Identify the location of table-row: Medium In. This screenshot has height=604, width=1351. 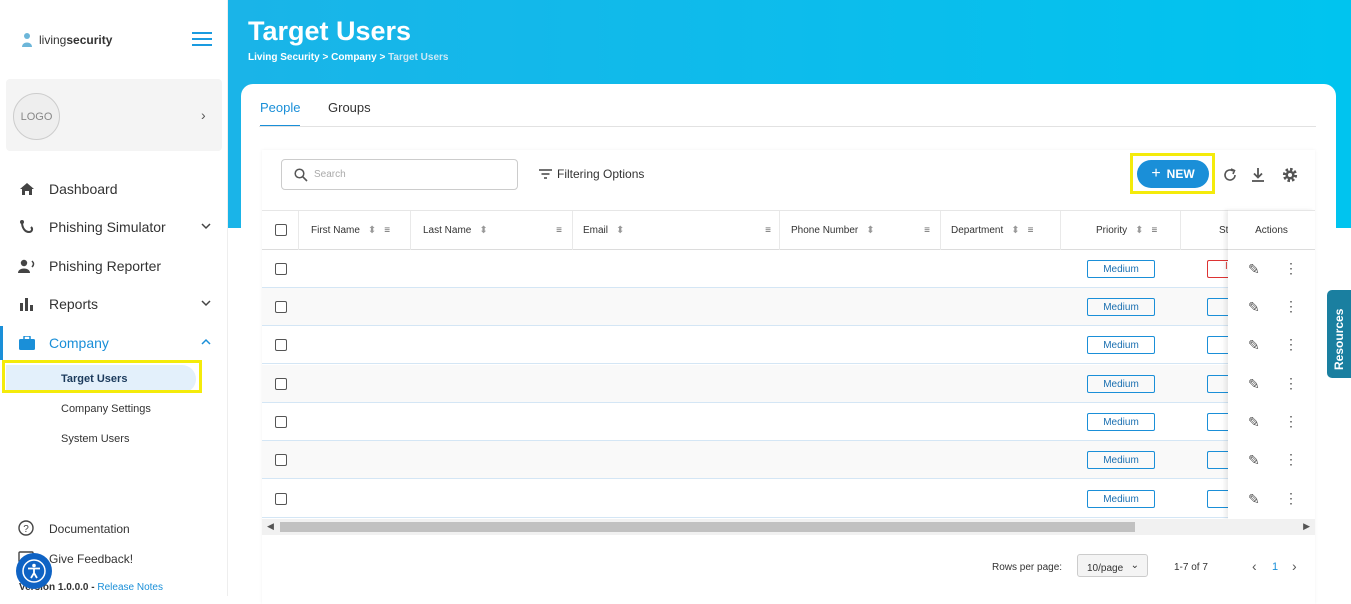
(788, 269).